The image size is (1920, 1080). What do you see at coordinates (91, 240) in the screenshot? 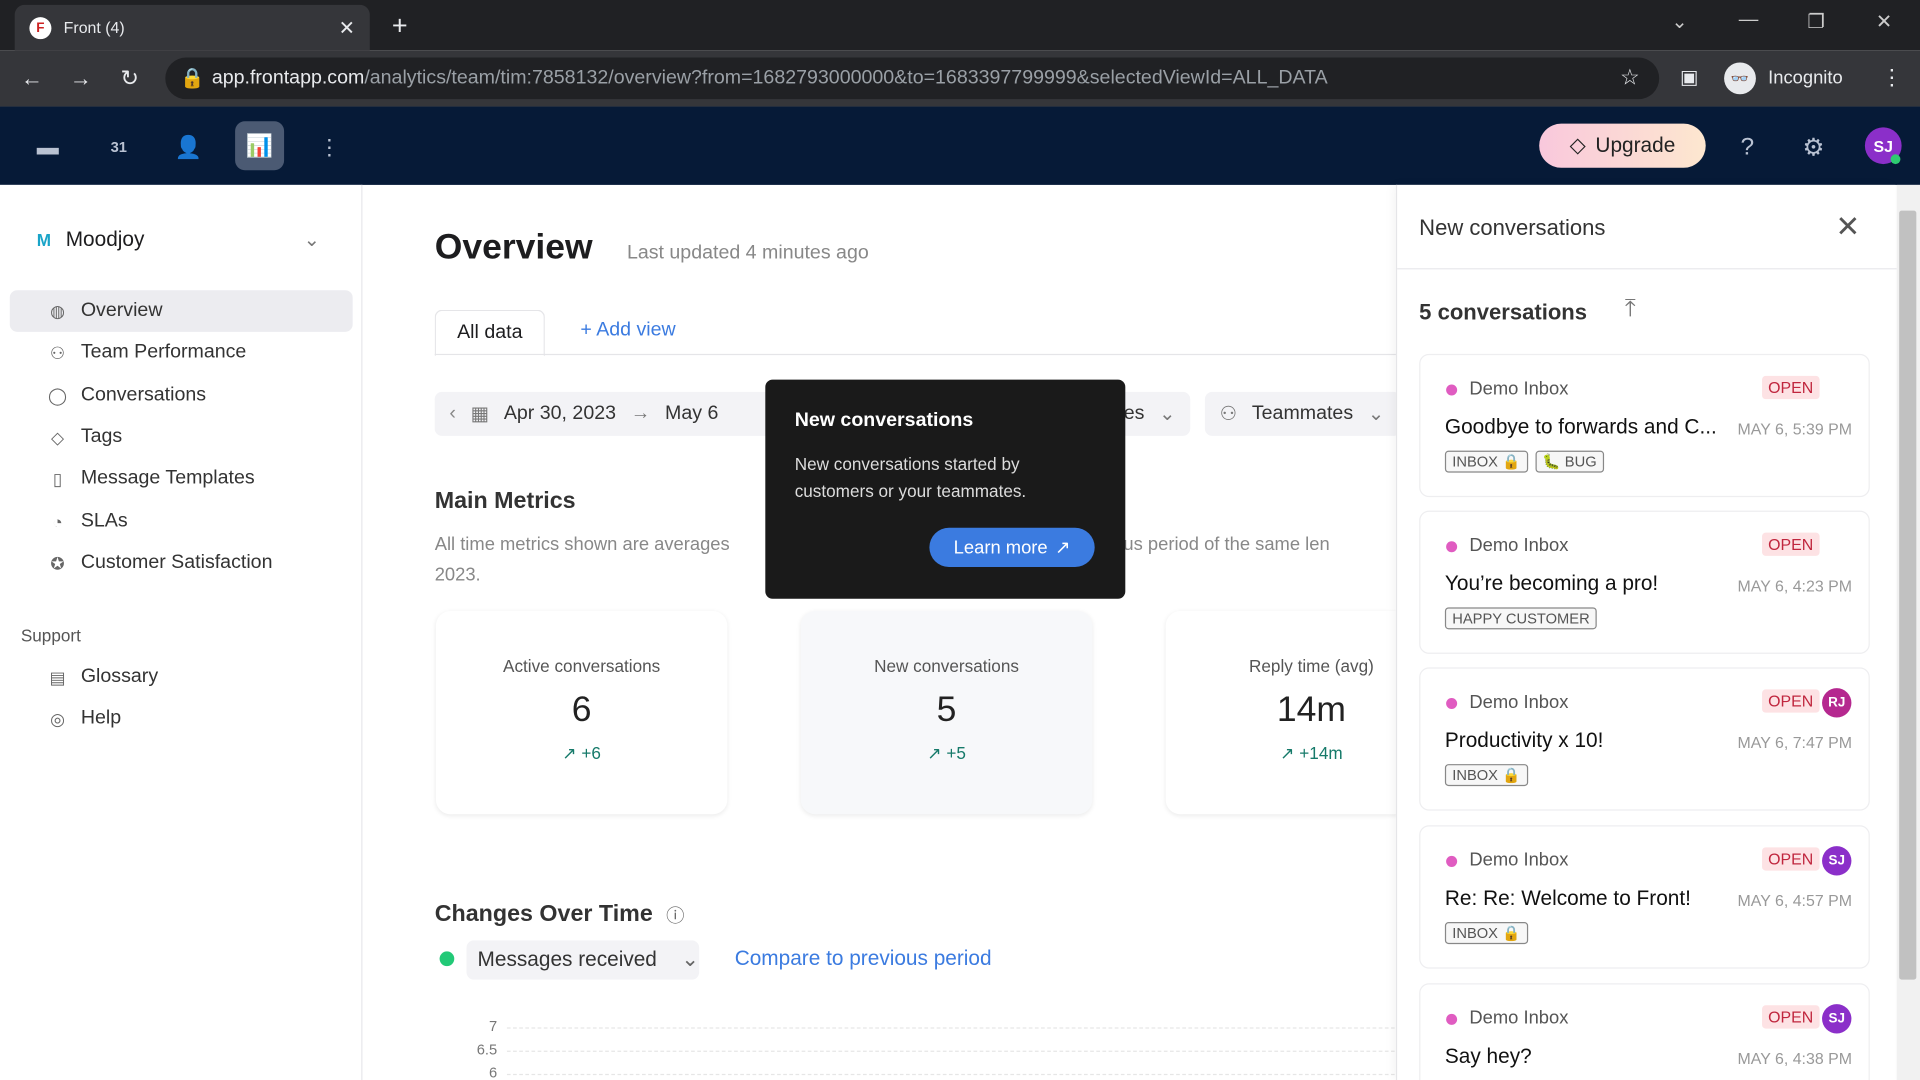
I see `workspace-selector: M Moodjoy` at bounding box center [91, 240].